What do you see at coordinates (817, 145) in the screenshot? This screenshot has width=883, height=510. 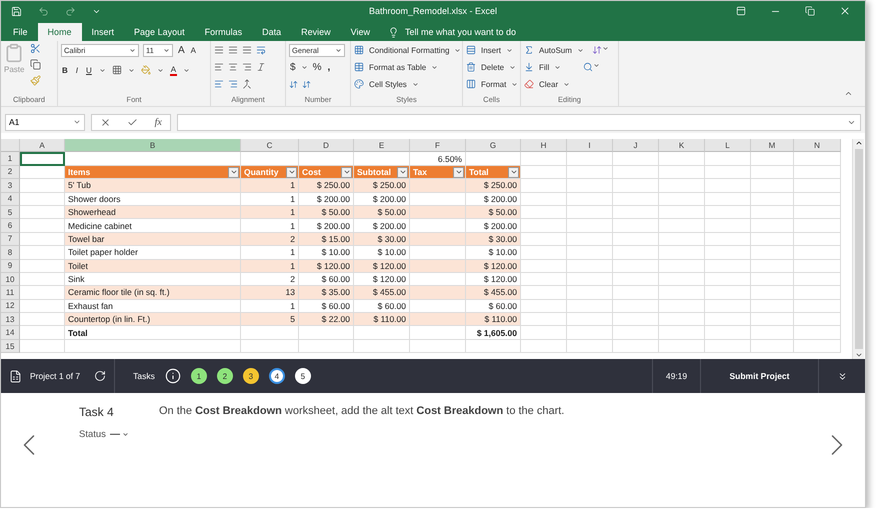 I see `column-header: N` at bounding box center [817, 145].